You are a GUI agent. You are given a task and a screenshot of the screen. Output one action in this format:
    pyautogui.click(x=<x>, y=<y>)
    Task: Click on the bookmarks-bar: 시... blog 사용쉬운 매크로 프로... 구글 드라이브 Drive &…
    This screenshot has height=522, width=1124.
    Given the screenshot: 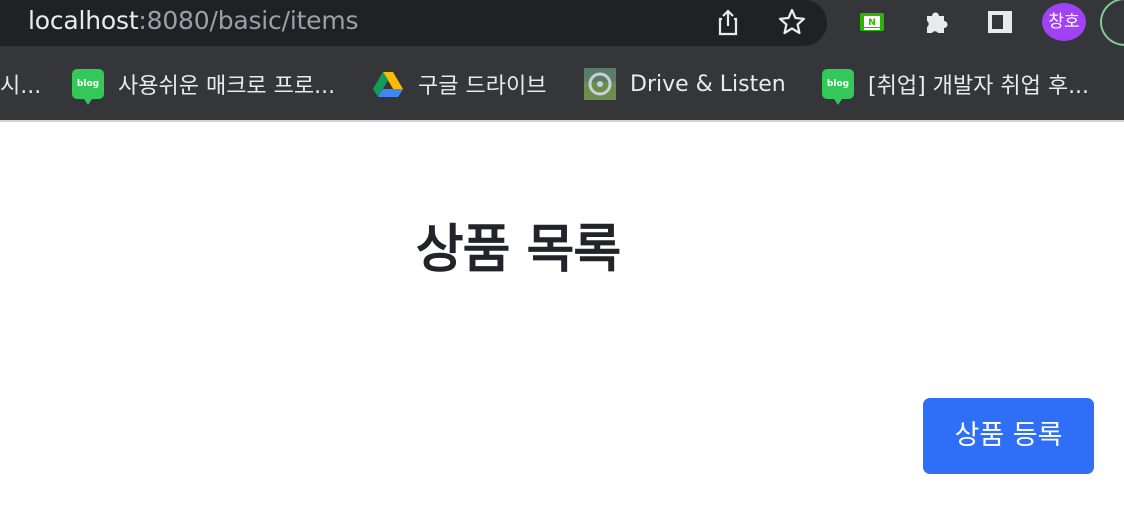 What is the action you would take?
    pyautogui.click(x=562, y=85)
    